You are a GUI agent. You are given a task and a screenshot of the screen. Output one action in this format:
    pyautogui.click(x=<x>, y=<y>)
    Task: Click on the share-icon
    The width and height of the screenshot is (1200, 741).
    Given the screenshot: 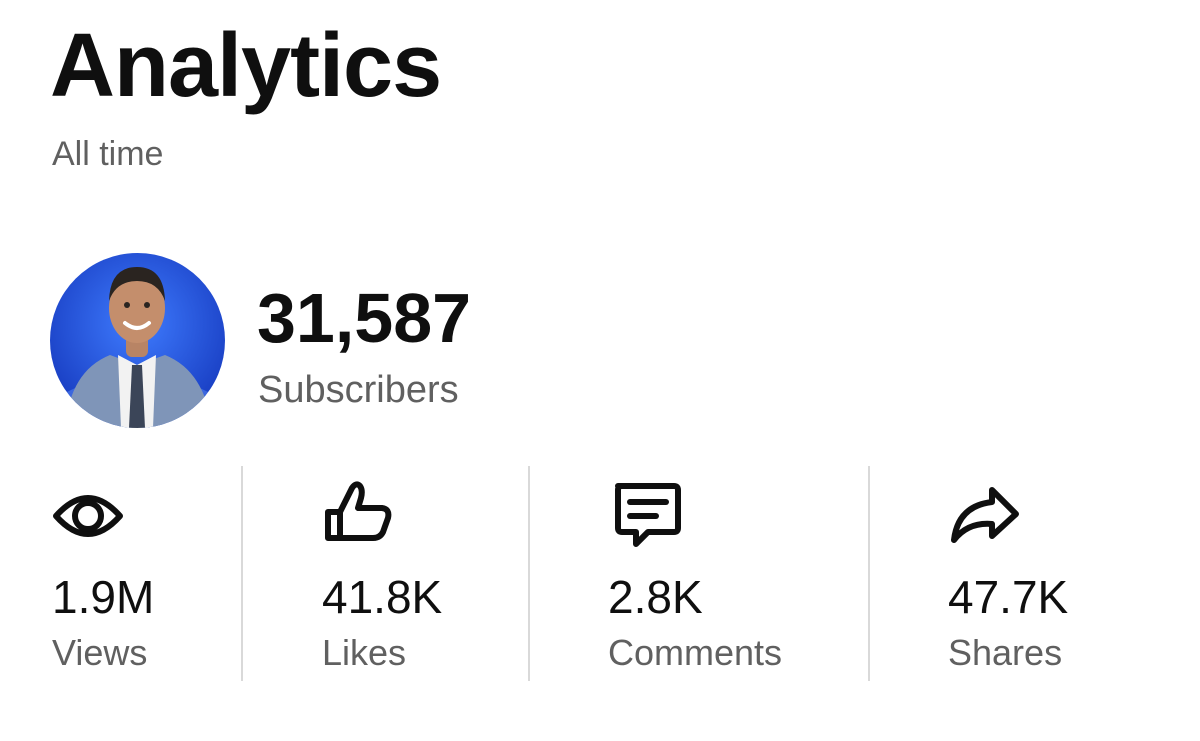 What is the action you would take?
    pyautogui.click(x=988, y=516)
    